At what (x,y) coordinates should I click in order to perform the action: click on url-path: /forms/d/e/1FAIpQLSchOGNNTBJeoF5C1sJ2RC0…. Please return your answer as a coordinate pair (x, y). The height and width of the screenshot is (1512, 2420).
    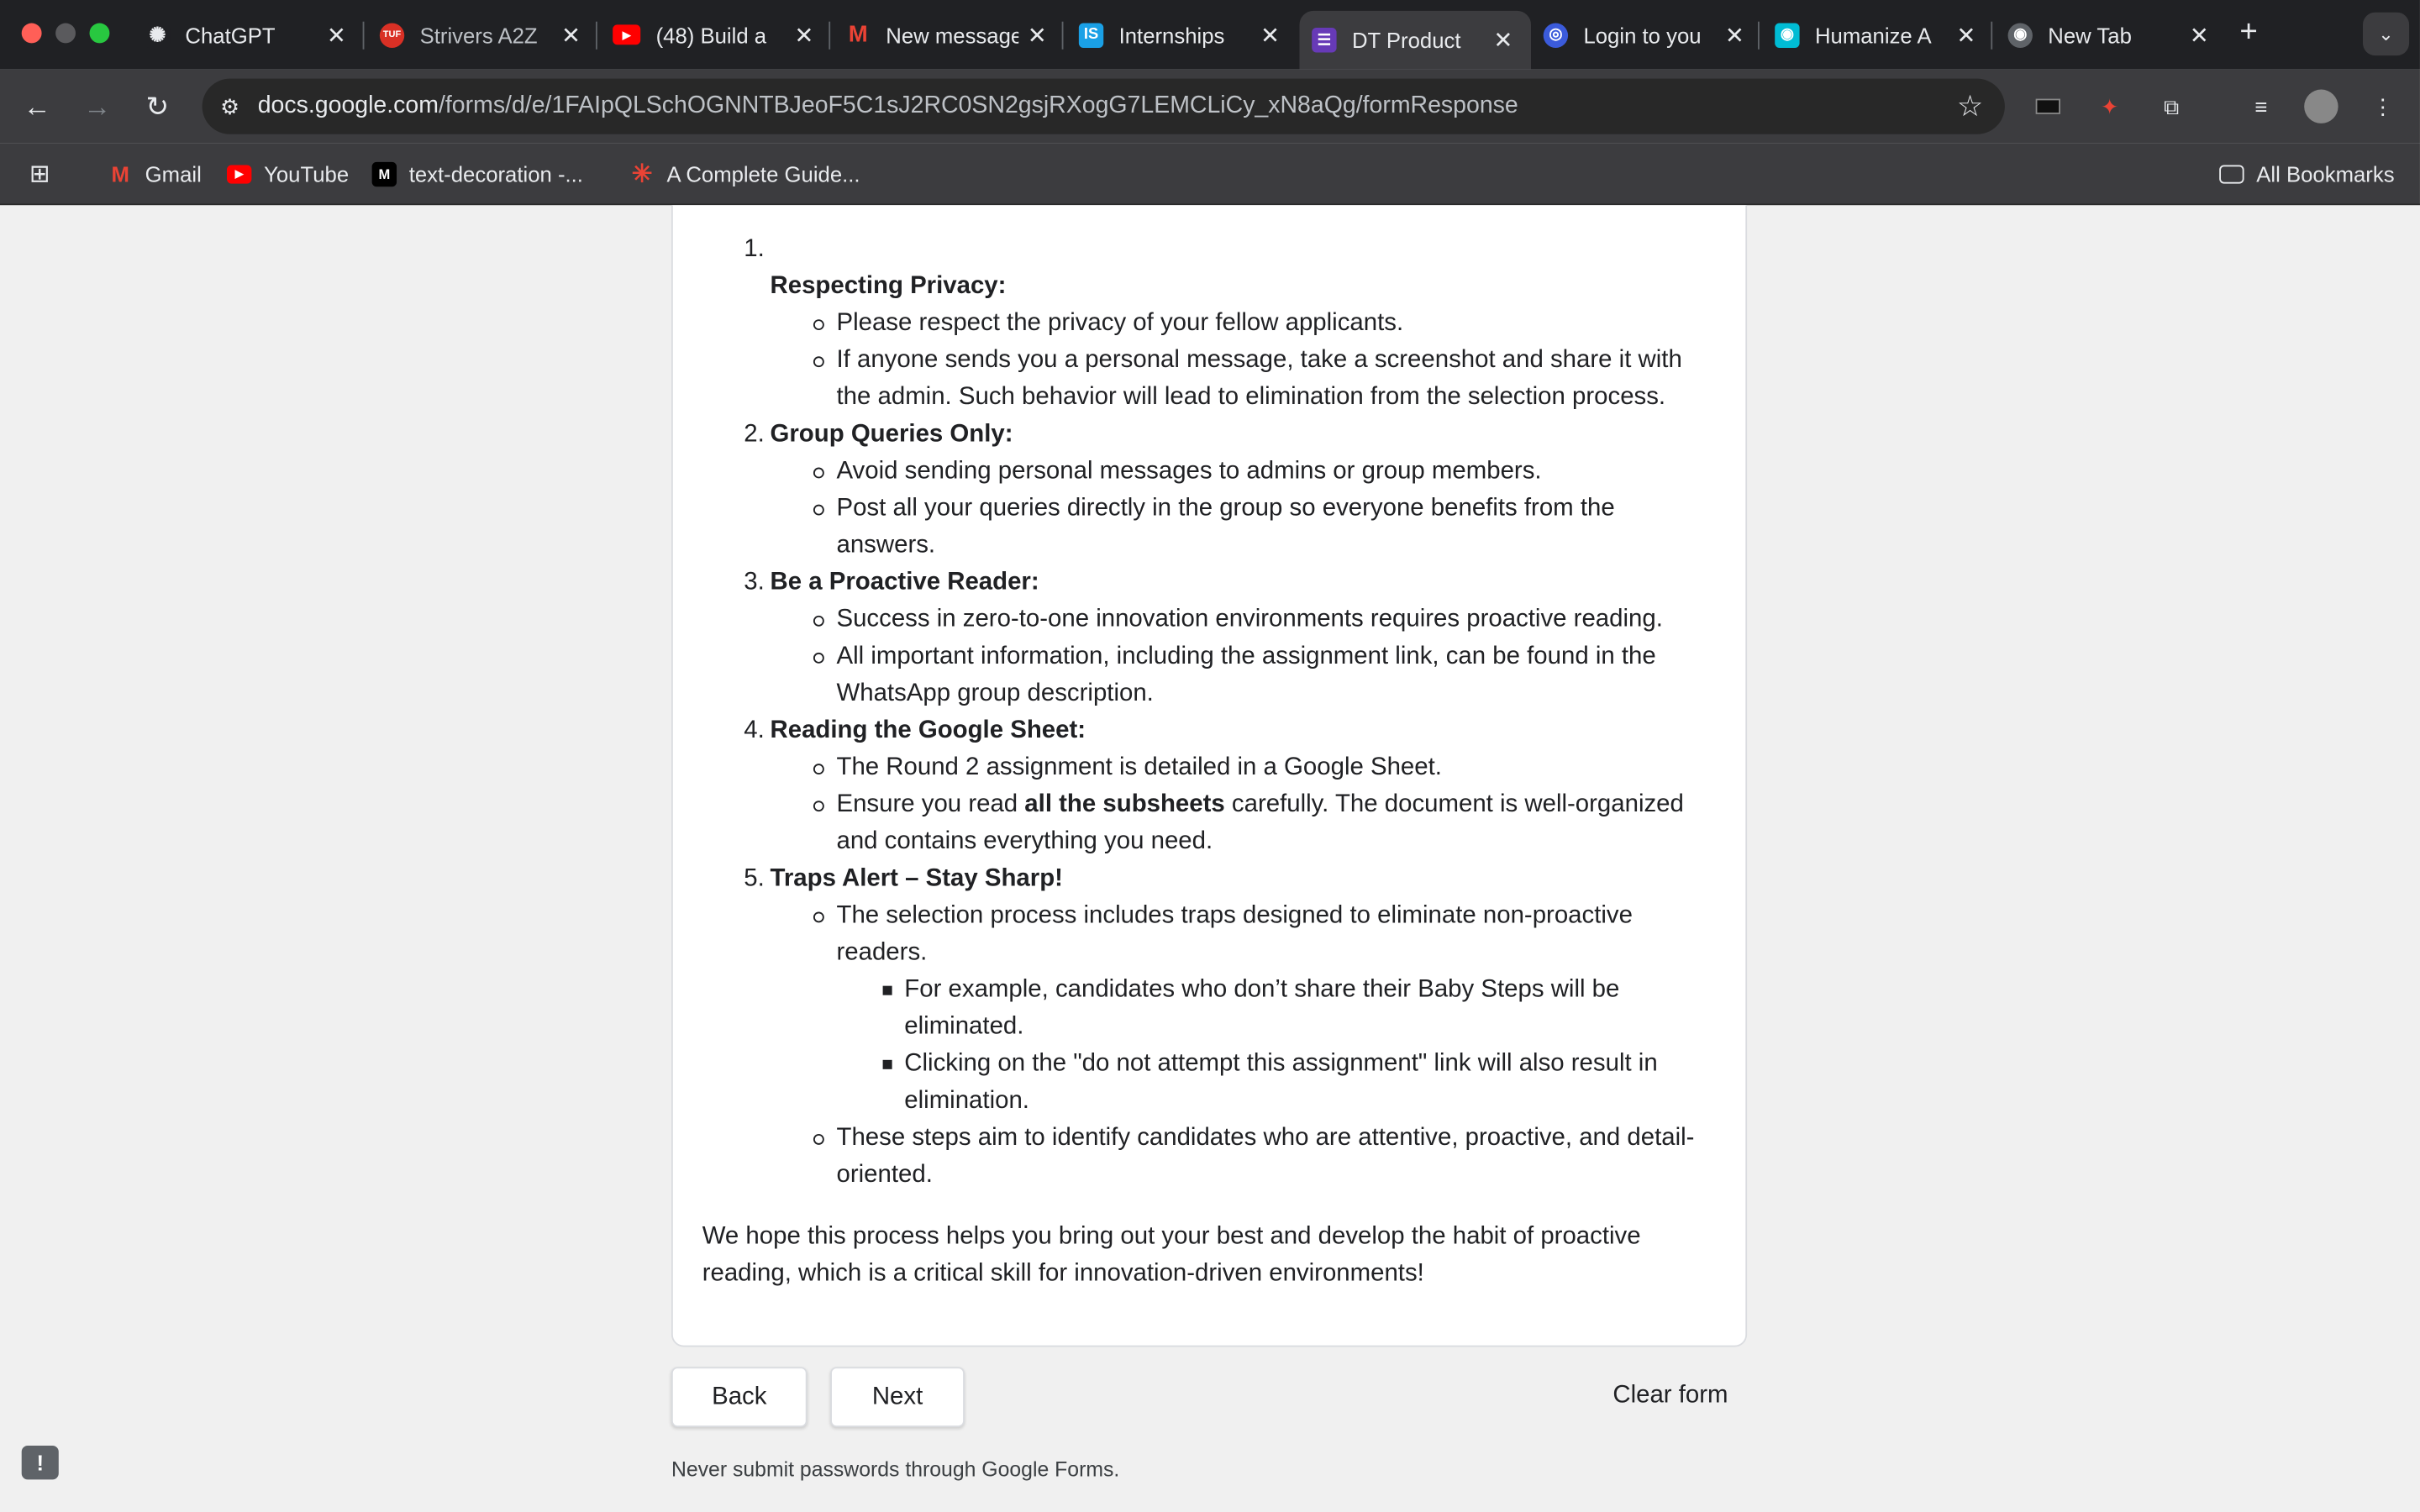
    Looking at the image, I should click on (978, 105).